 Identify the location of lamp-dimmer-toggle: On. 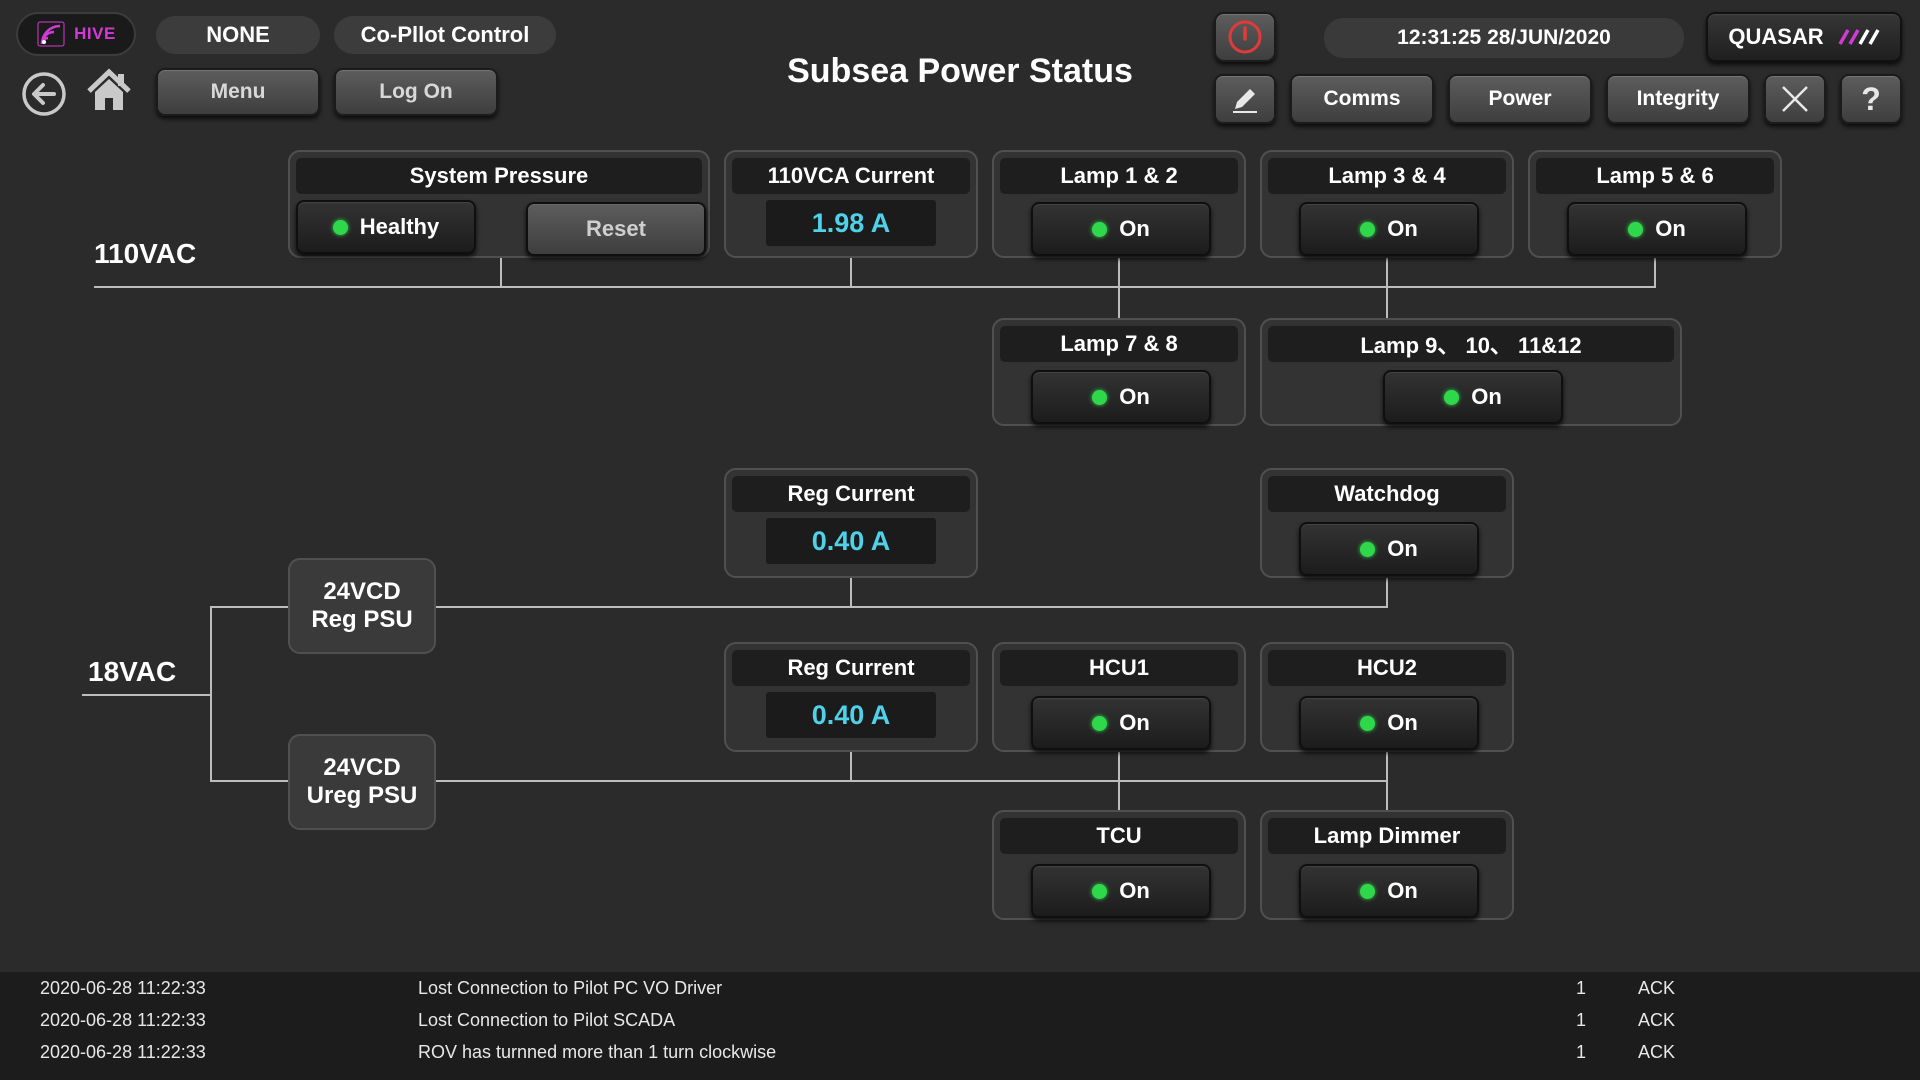
(1389, 891).